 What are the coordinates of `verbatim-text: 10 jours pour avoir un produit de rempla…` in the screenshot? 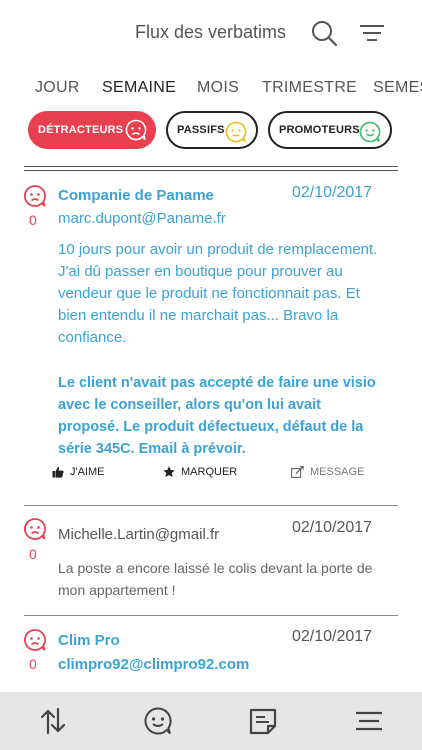 It's located at (218, 293).